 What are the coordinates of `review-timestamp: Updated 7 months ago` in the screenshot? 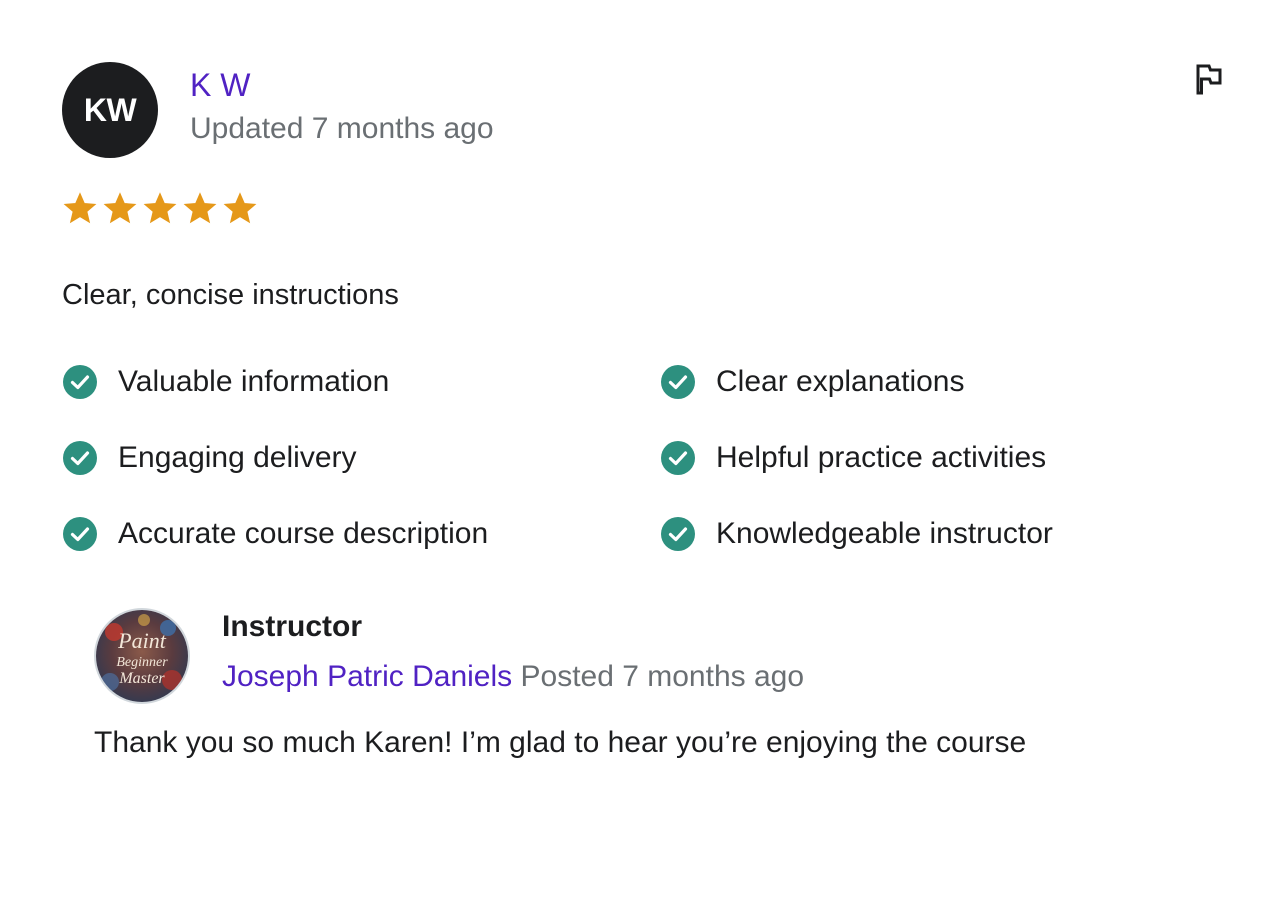 It's located at (342, 128).